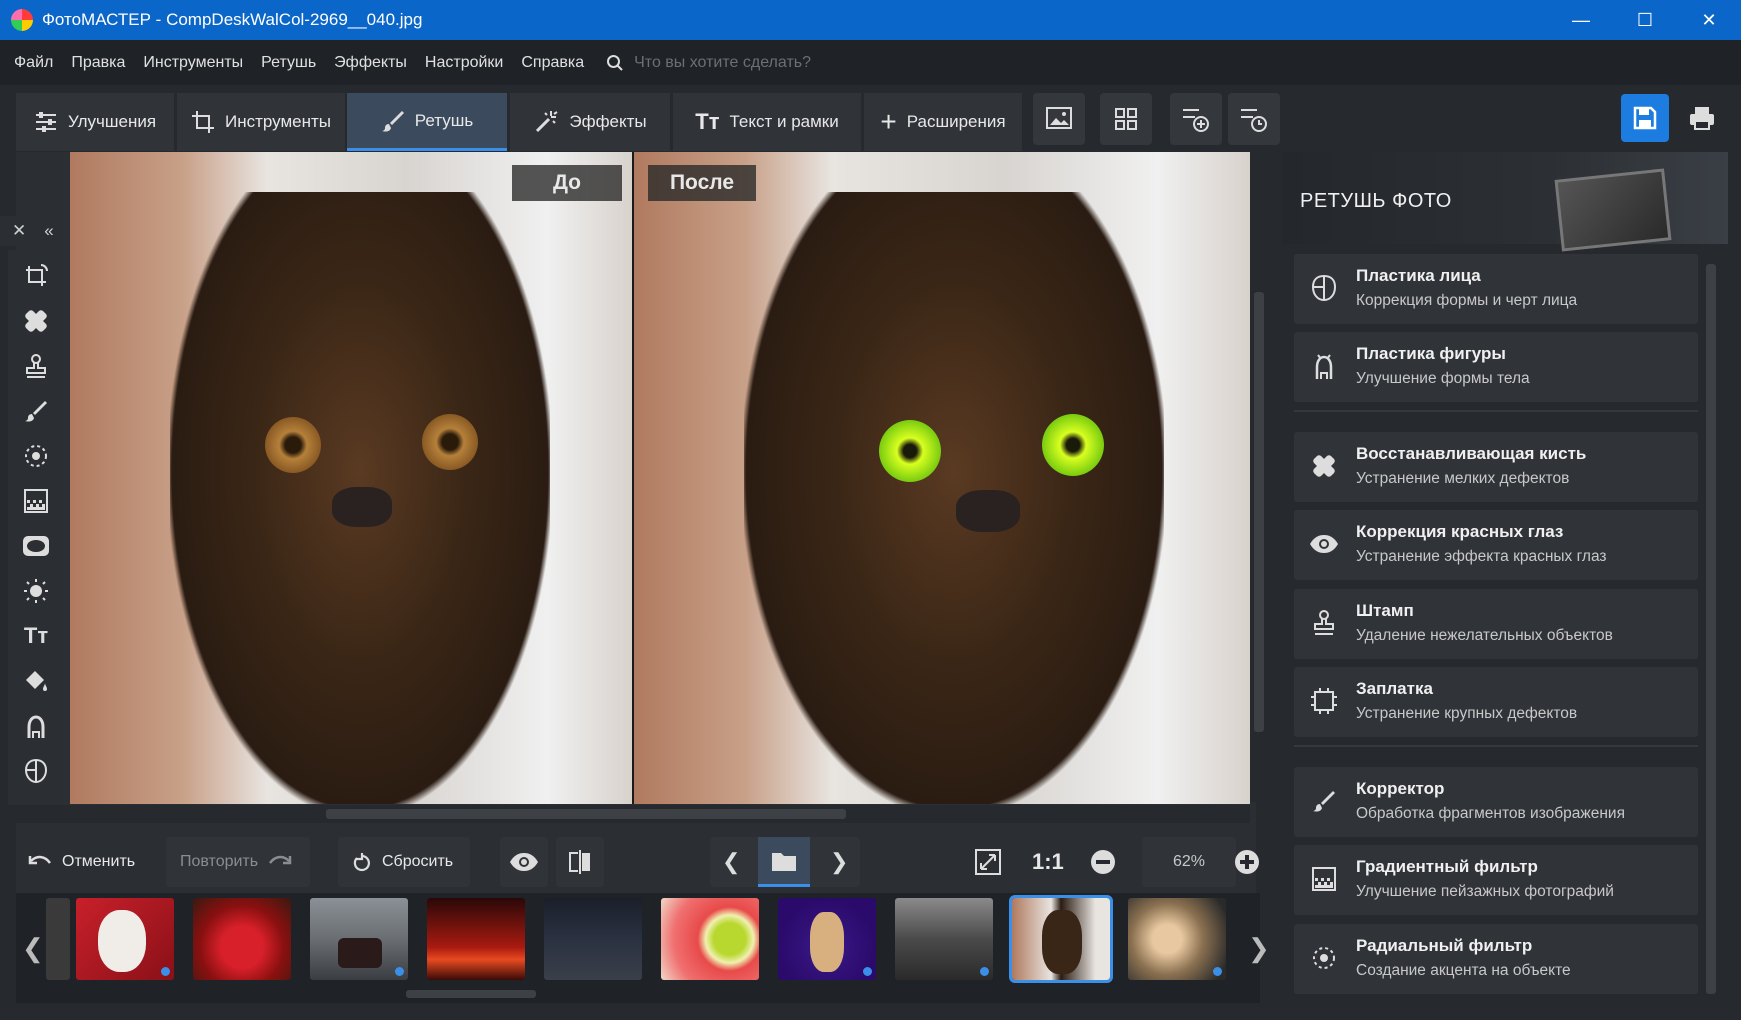 Image resolution: width=1741 pixels, height=1020 pixels. What do you see at coordinates (1400, 788) in the screenshot?
I see `card-title: Корректор` at bounding box center [1400, 788].